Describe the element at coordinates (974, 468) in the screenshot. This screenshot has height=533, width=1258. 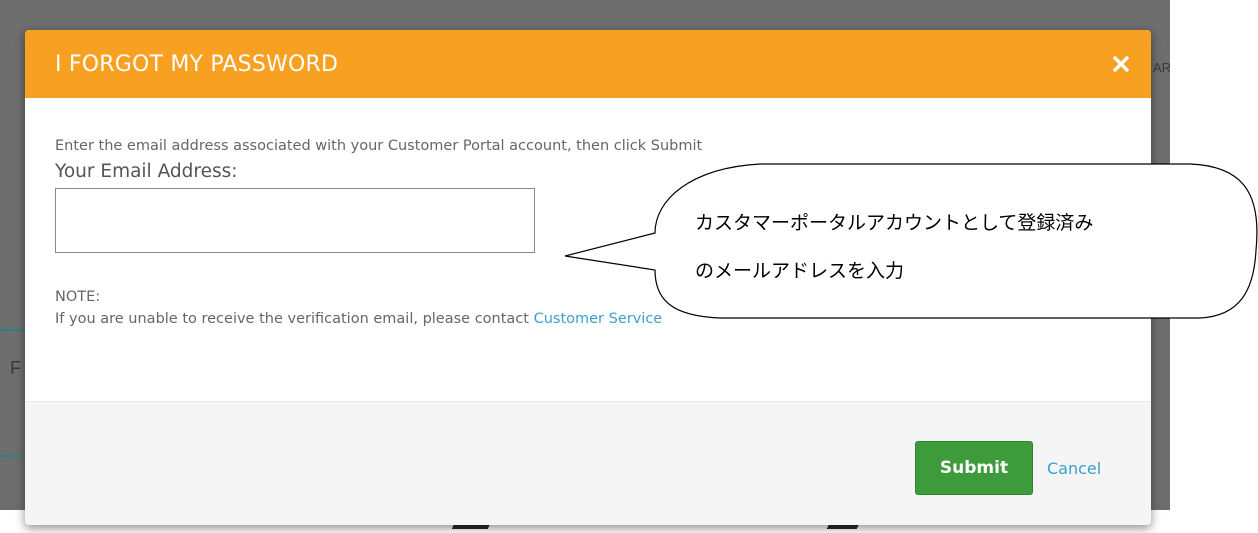
I see `submit-button: Submit` at that location.